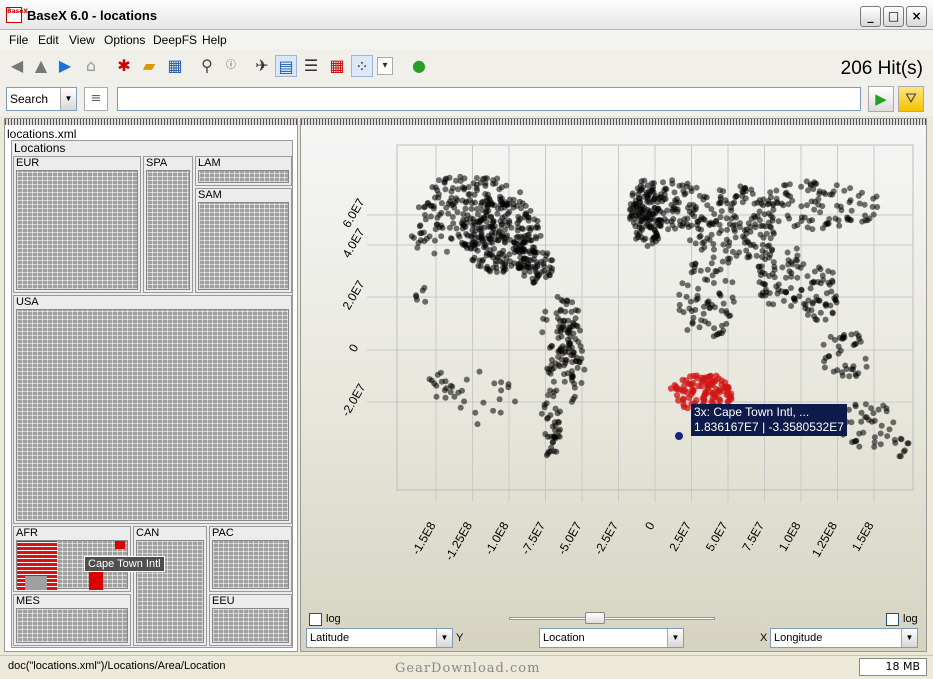  What do you see at coordinates (124, 40) in the screenshot?
I see `menu-options: Options` at bounding box center [124, 40].